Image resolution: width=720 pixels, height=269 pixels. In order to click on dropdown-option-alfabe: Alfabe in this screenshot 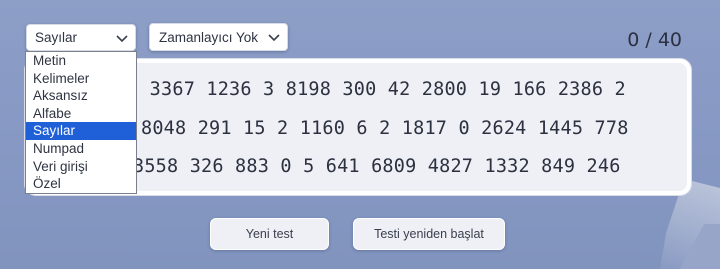, I will do `click(81, 114)`.